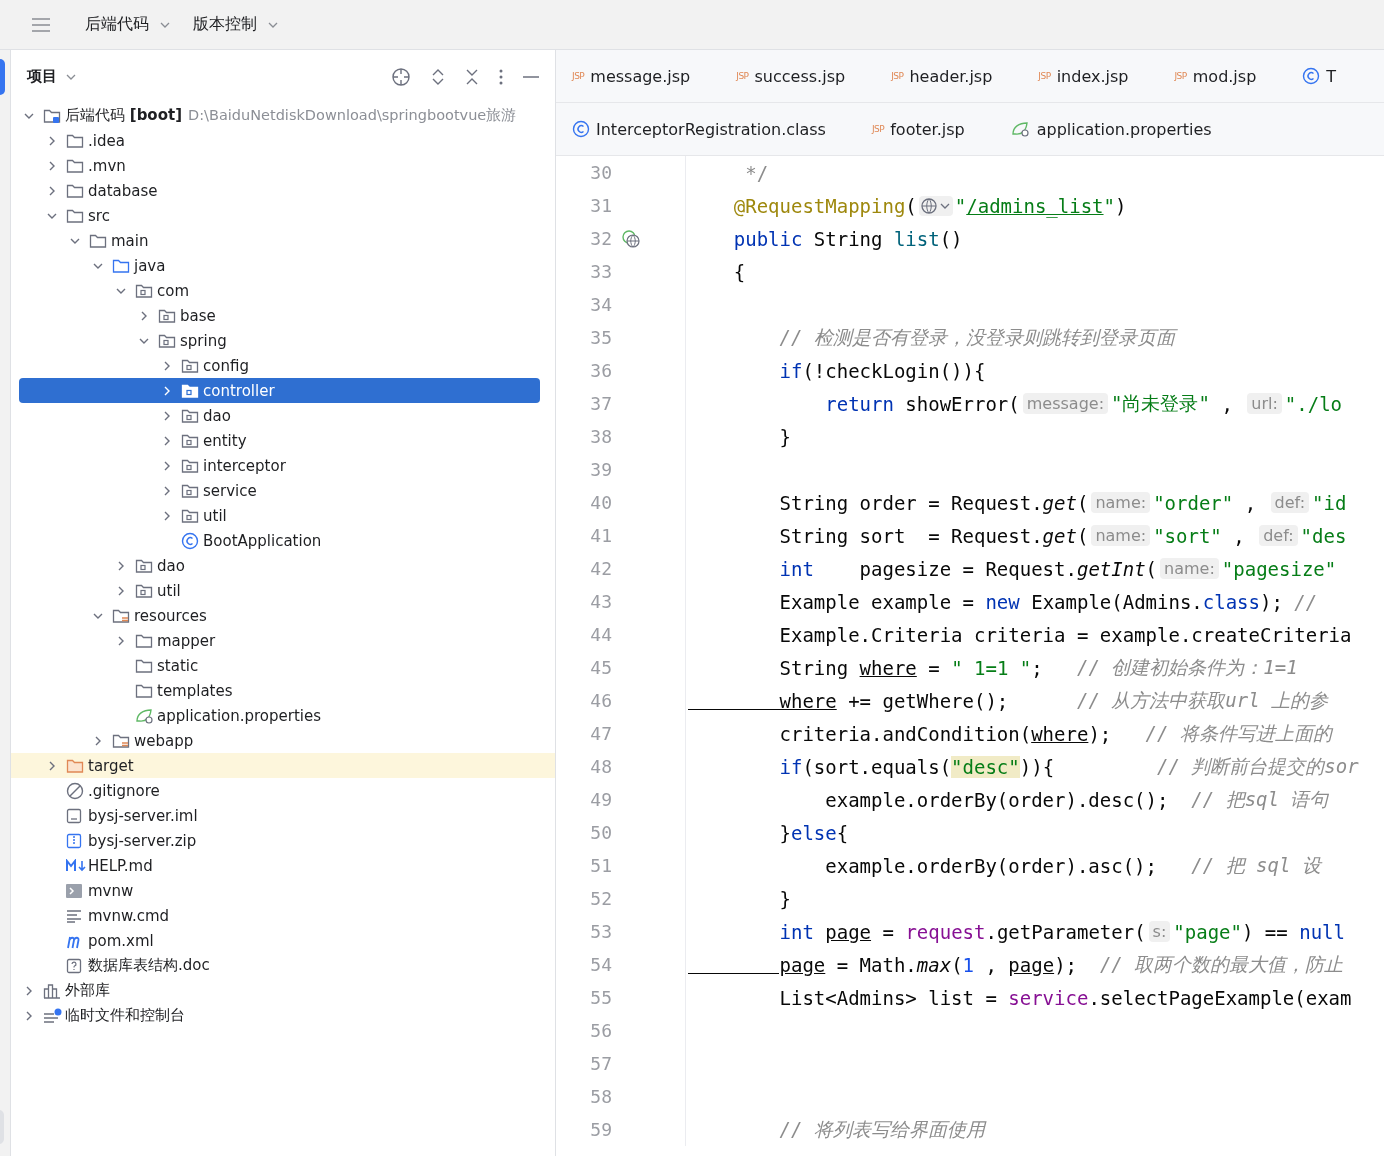 The image size is (1384, 1156). What do you see at coordinates (279, 140) in the screenshot?
I see `tree-item: .idea` at bounding box center [279, 140].